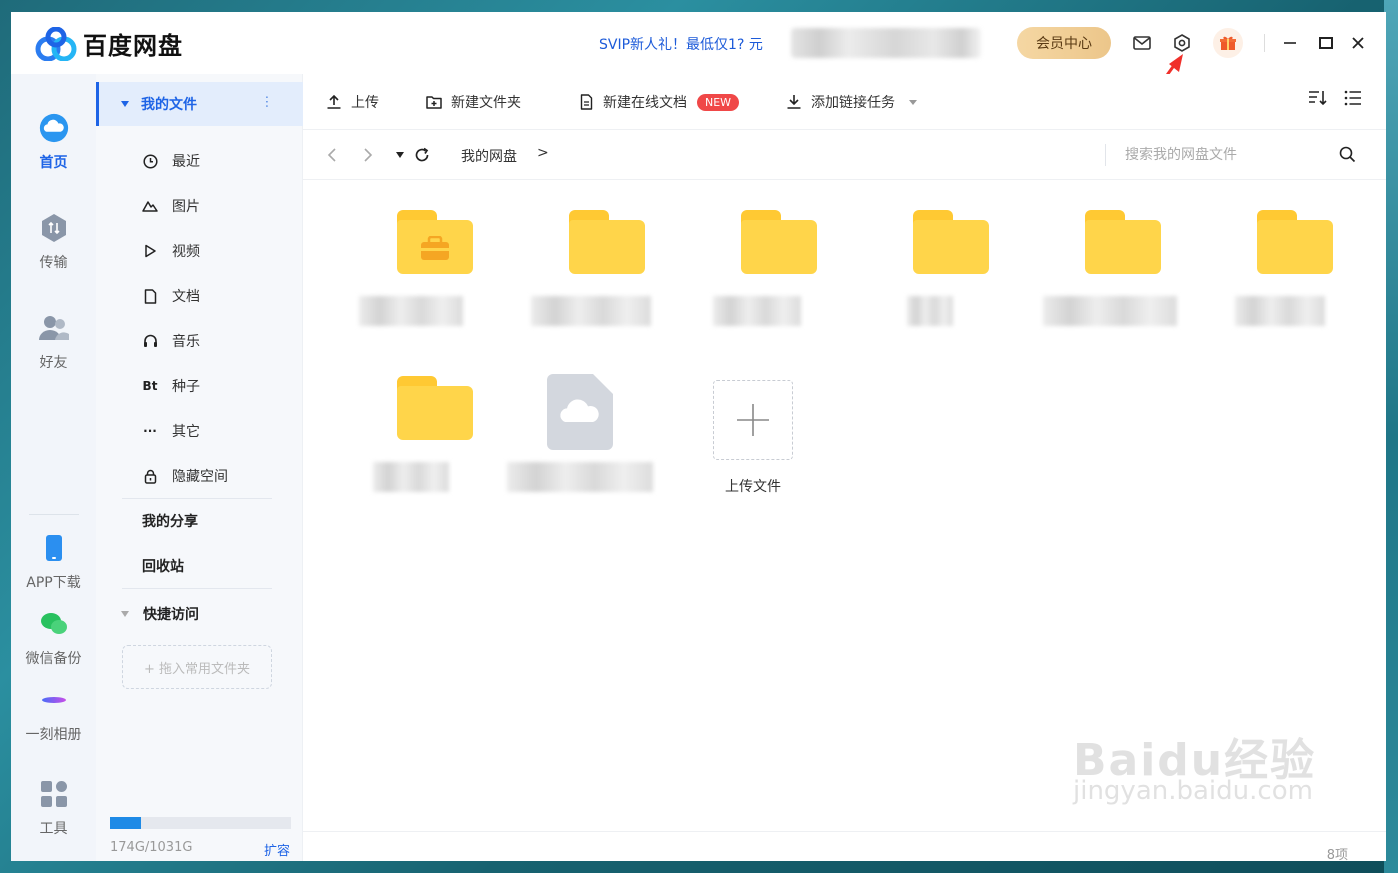 The width and height of the screenshot is (1398, 873). What do you see at coordinates (886, 43) in the screenshot?
I see `user-account-blurred` at bounding box center [886, 43].